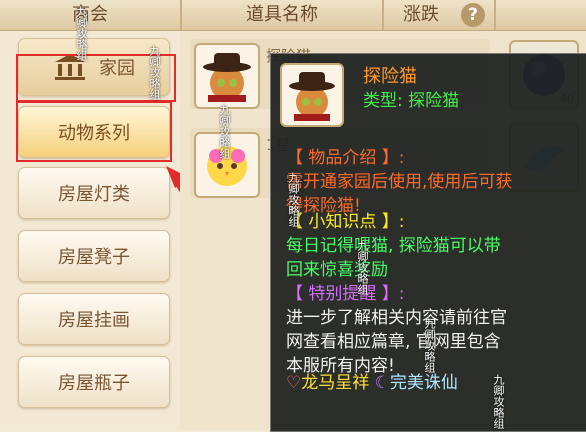 This screenshot has width=586, height=432. I want to click on sidebar-item-label: 房屋挂画, so click(94, 320).